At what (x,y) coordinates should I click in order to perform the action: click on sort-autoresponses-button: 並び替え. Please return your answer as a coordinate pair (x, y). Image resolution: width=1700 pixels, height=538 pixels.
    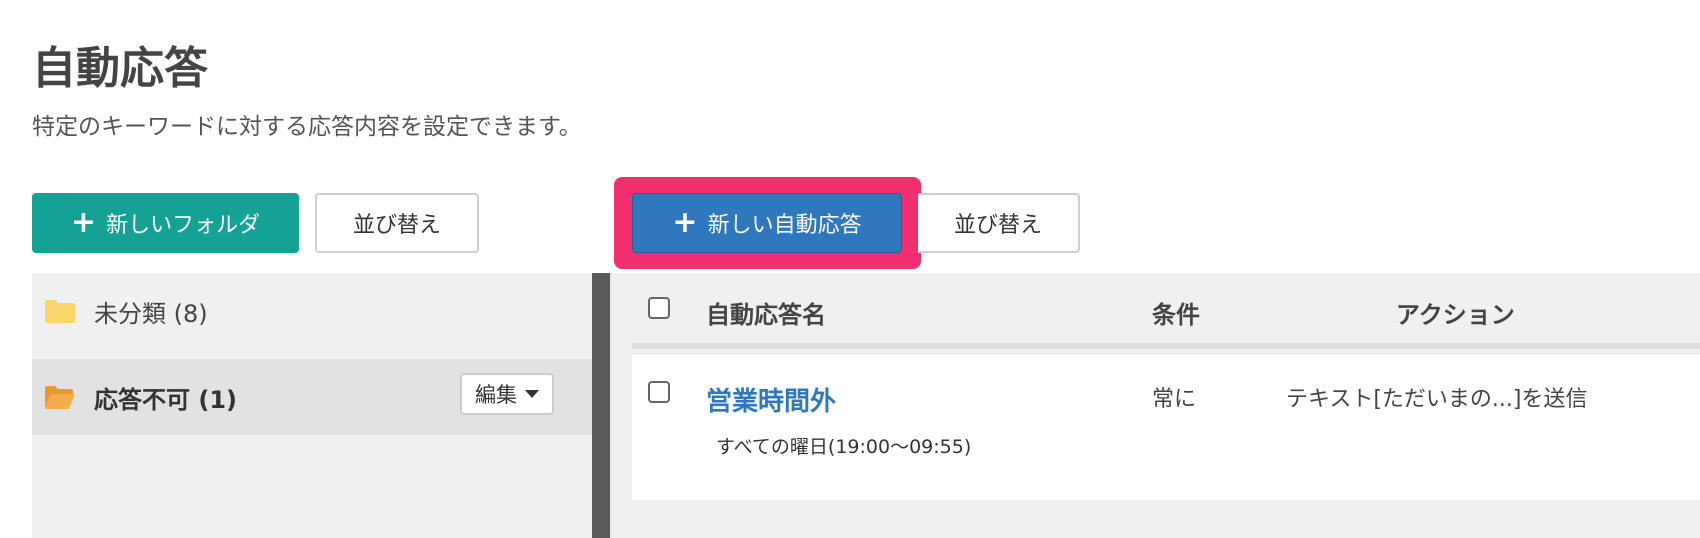
    Looking at the image, I should click on (999, 223).